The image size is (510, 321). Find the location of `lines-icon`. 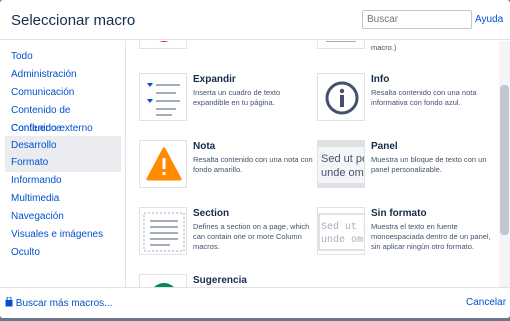

lines-icon is located at coordinates (341, 41).